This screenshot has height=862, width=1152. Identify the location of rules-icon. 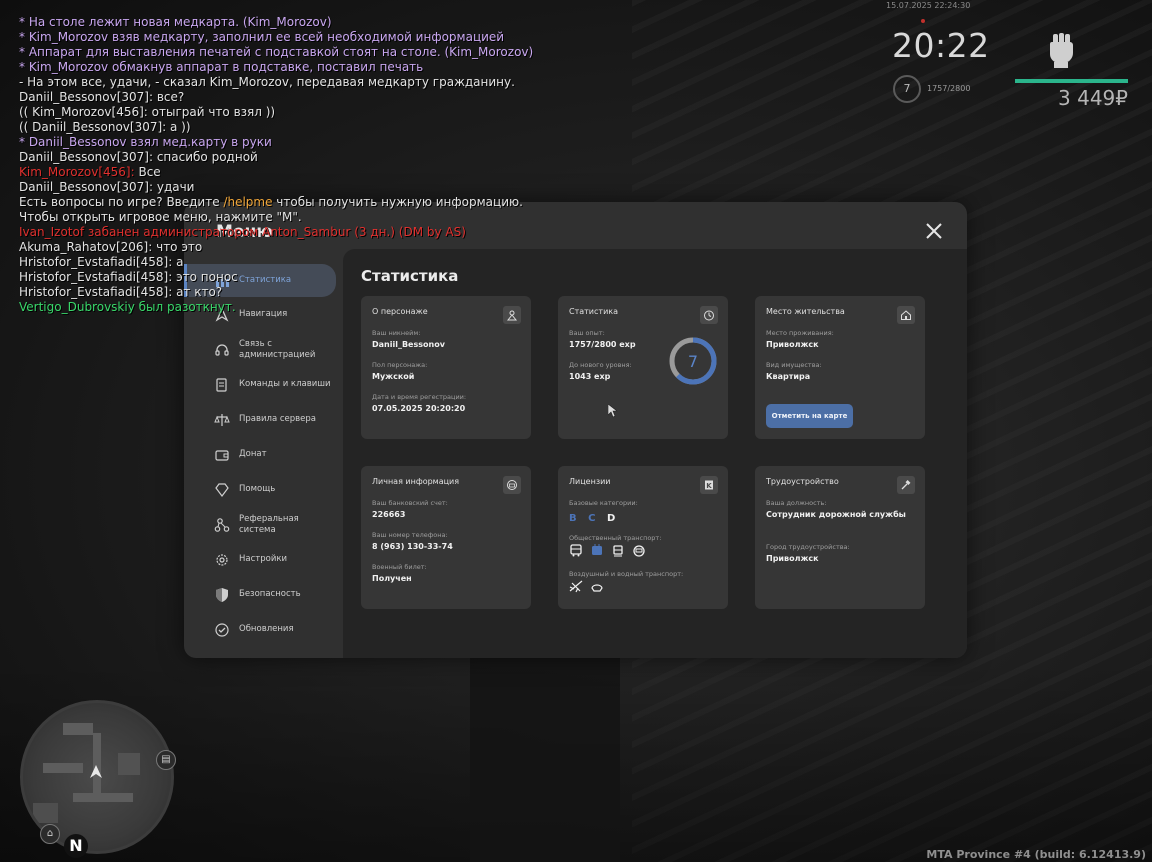
(222, 419).